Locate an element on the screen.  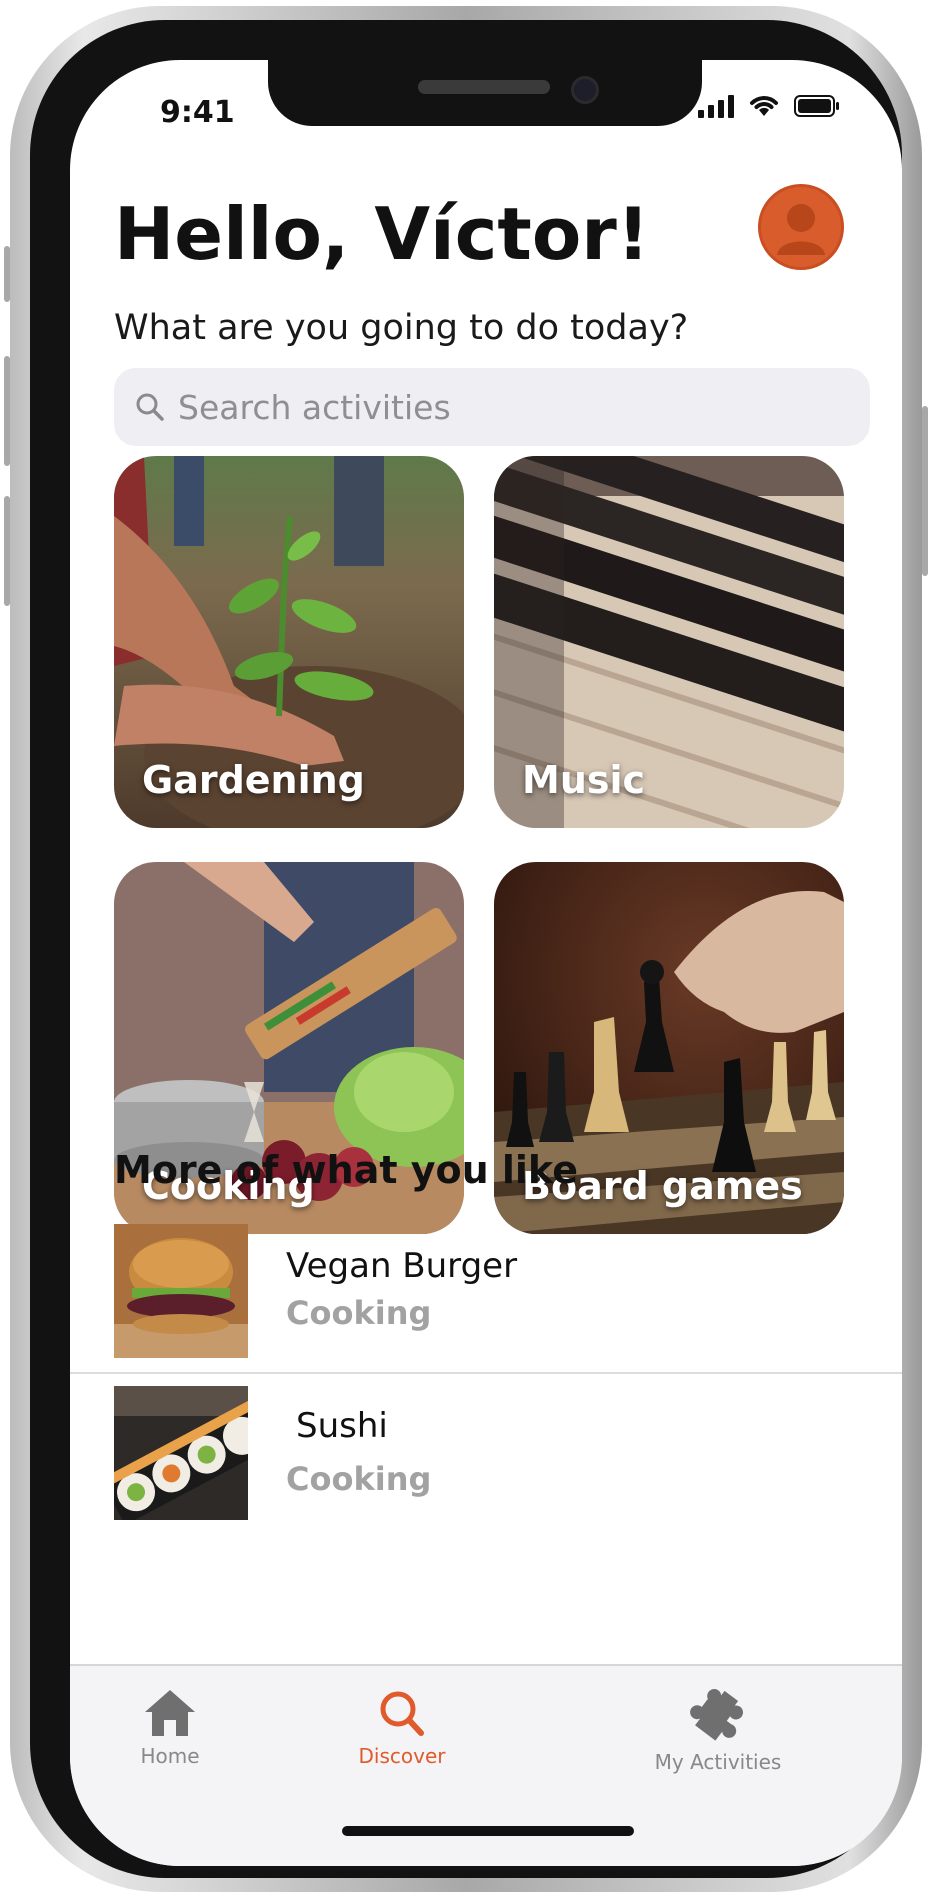
notch is located at coordinates (485, 93).